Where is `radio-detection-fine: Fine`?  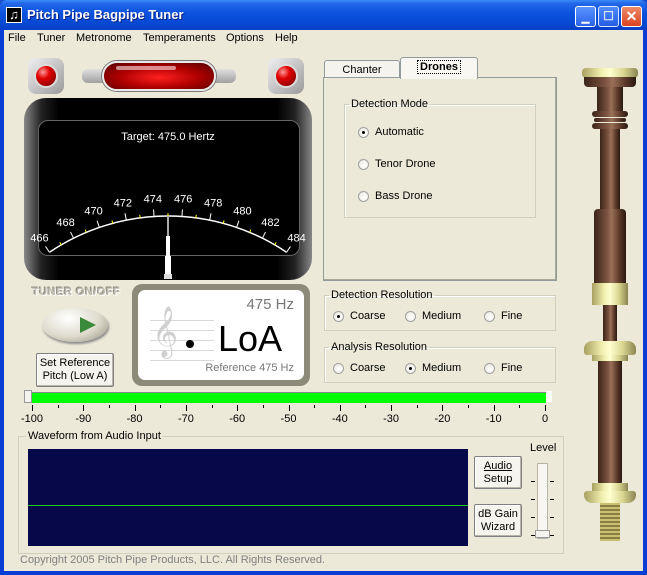
radio-detection-fine: Fine is located at coordinates (503, 316).